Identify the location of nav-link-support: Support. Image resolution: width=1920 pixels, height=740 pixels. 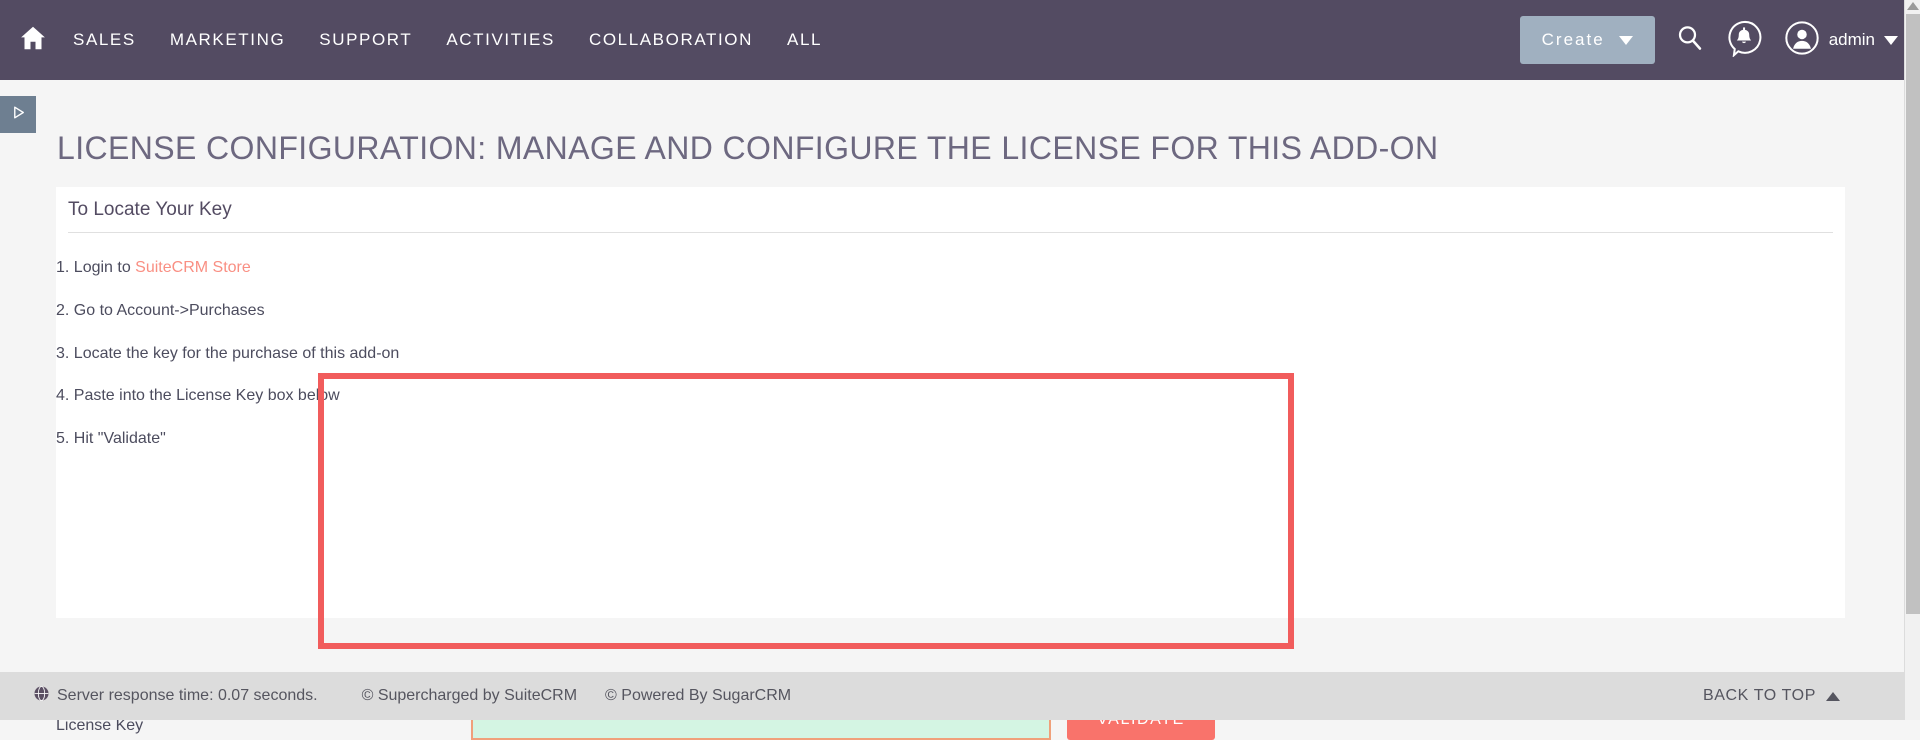
(365, 40).